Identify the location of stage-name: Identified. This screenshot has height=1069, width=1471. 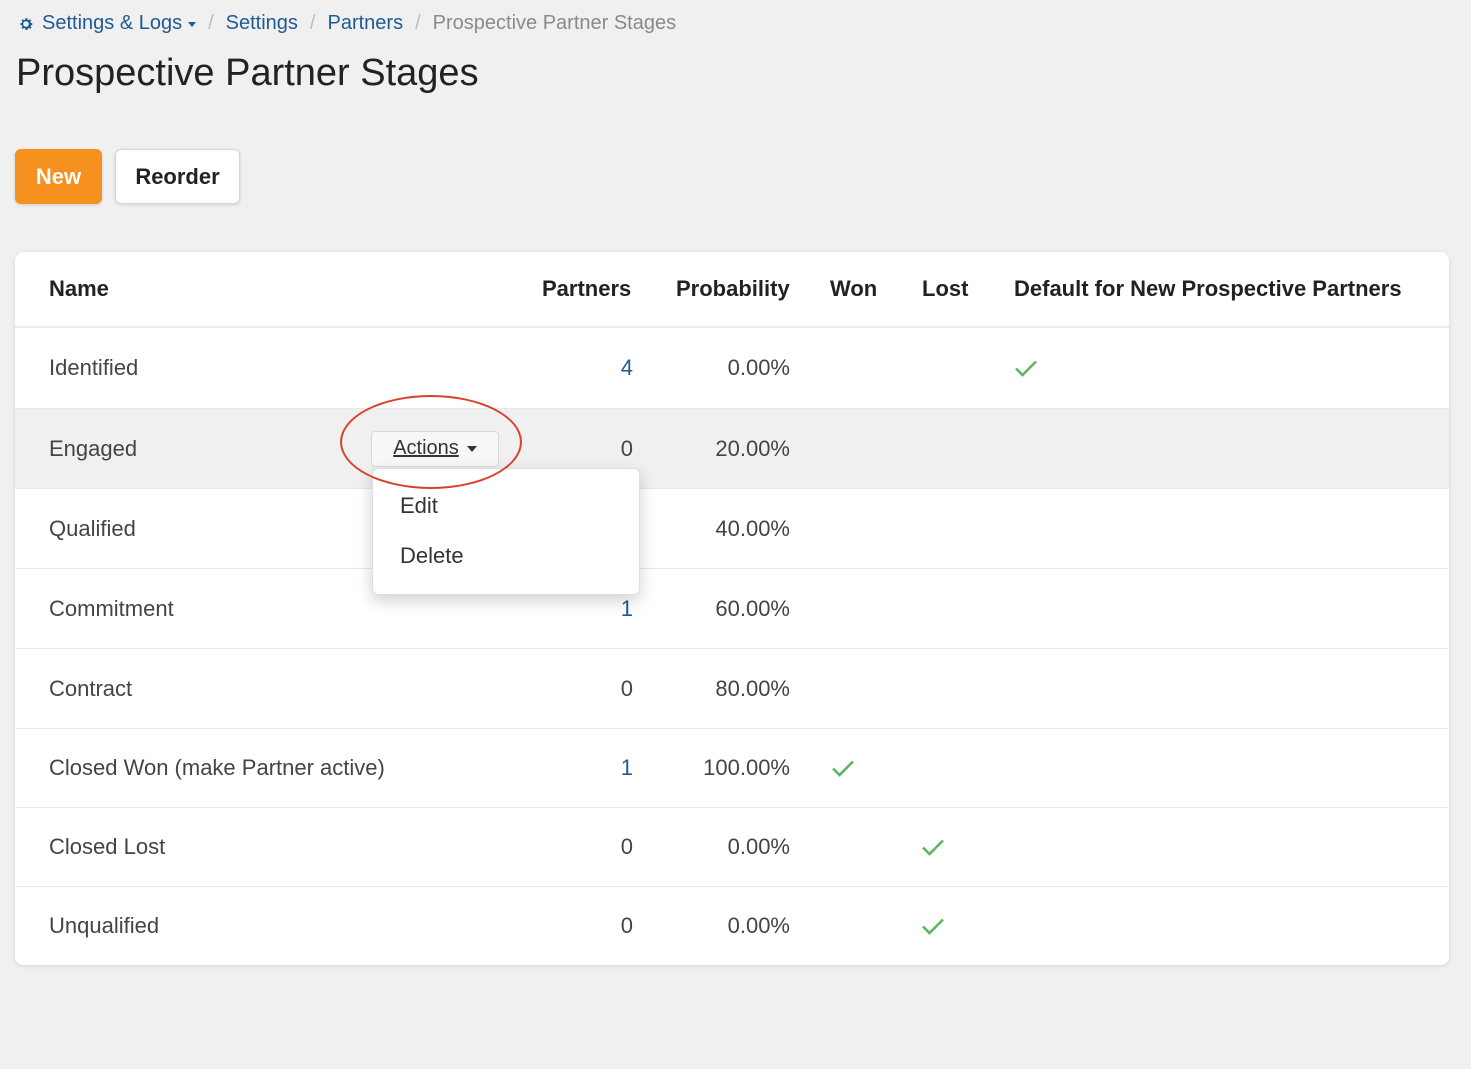
(94, 367).